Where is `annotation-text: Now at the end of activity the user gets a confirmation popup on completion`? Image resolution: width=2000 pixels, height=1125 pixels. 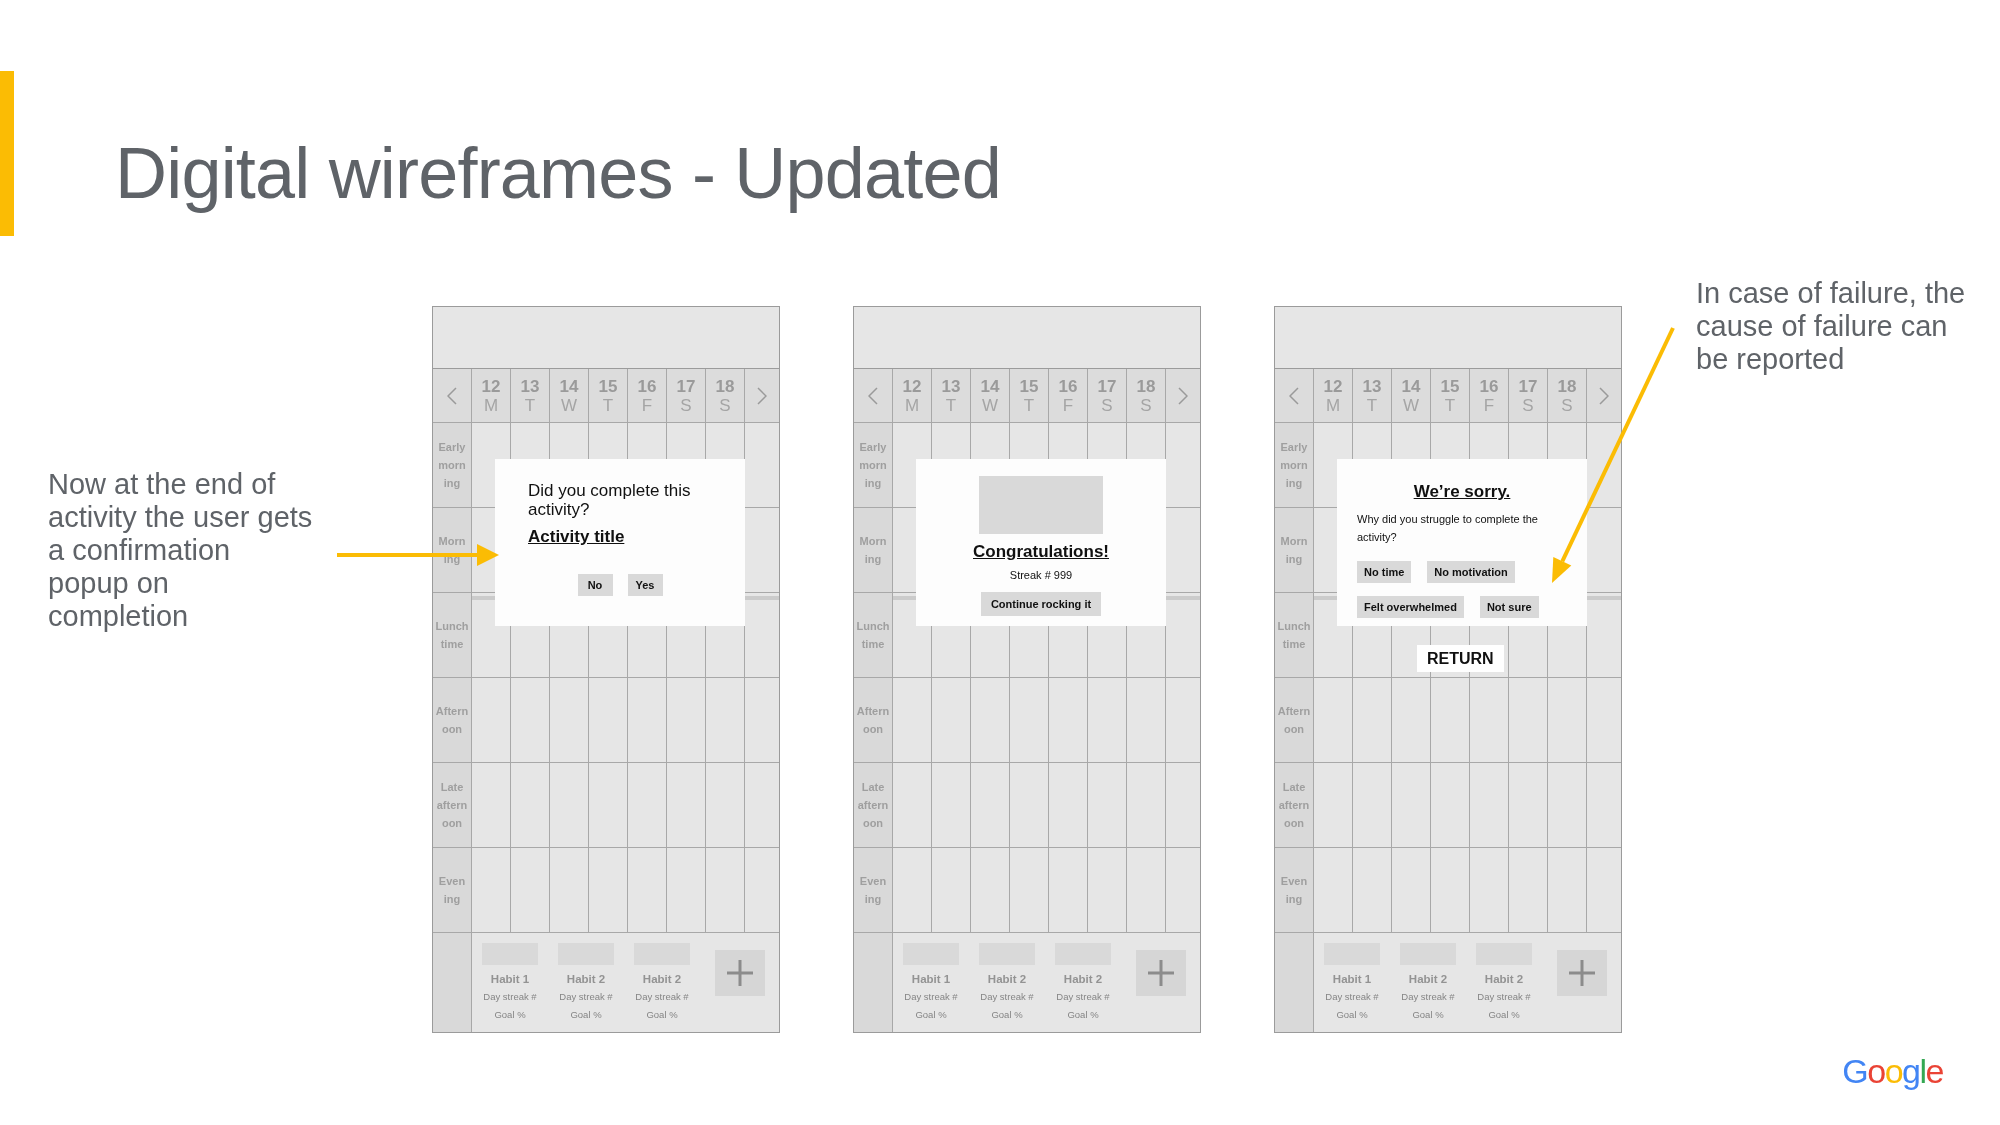 annotation-text: Now at the end of activity the user gets a confirmation popup on completion is located at coordinates (181, 550).